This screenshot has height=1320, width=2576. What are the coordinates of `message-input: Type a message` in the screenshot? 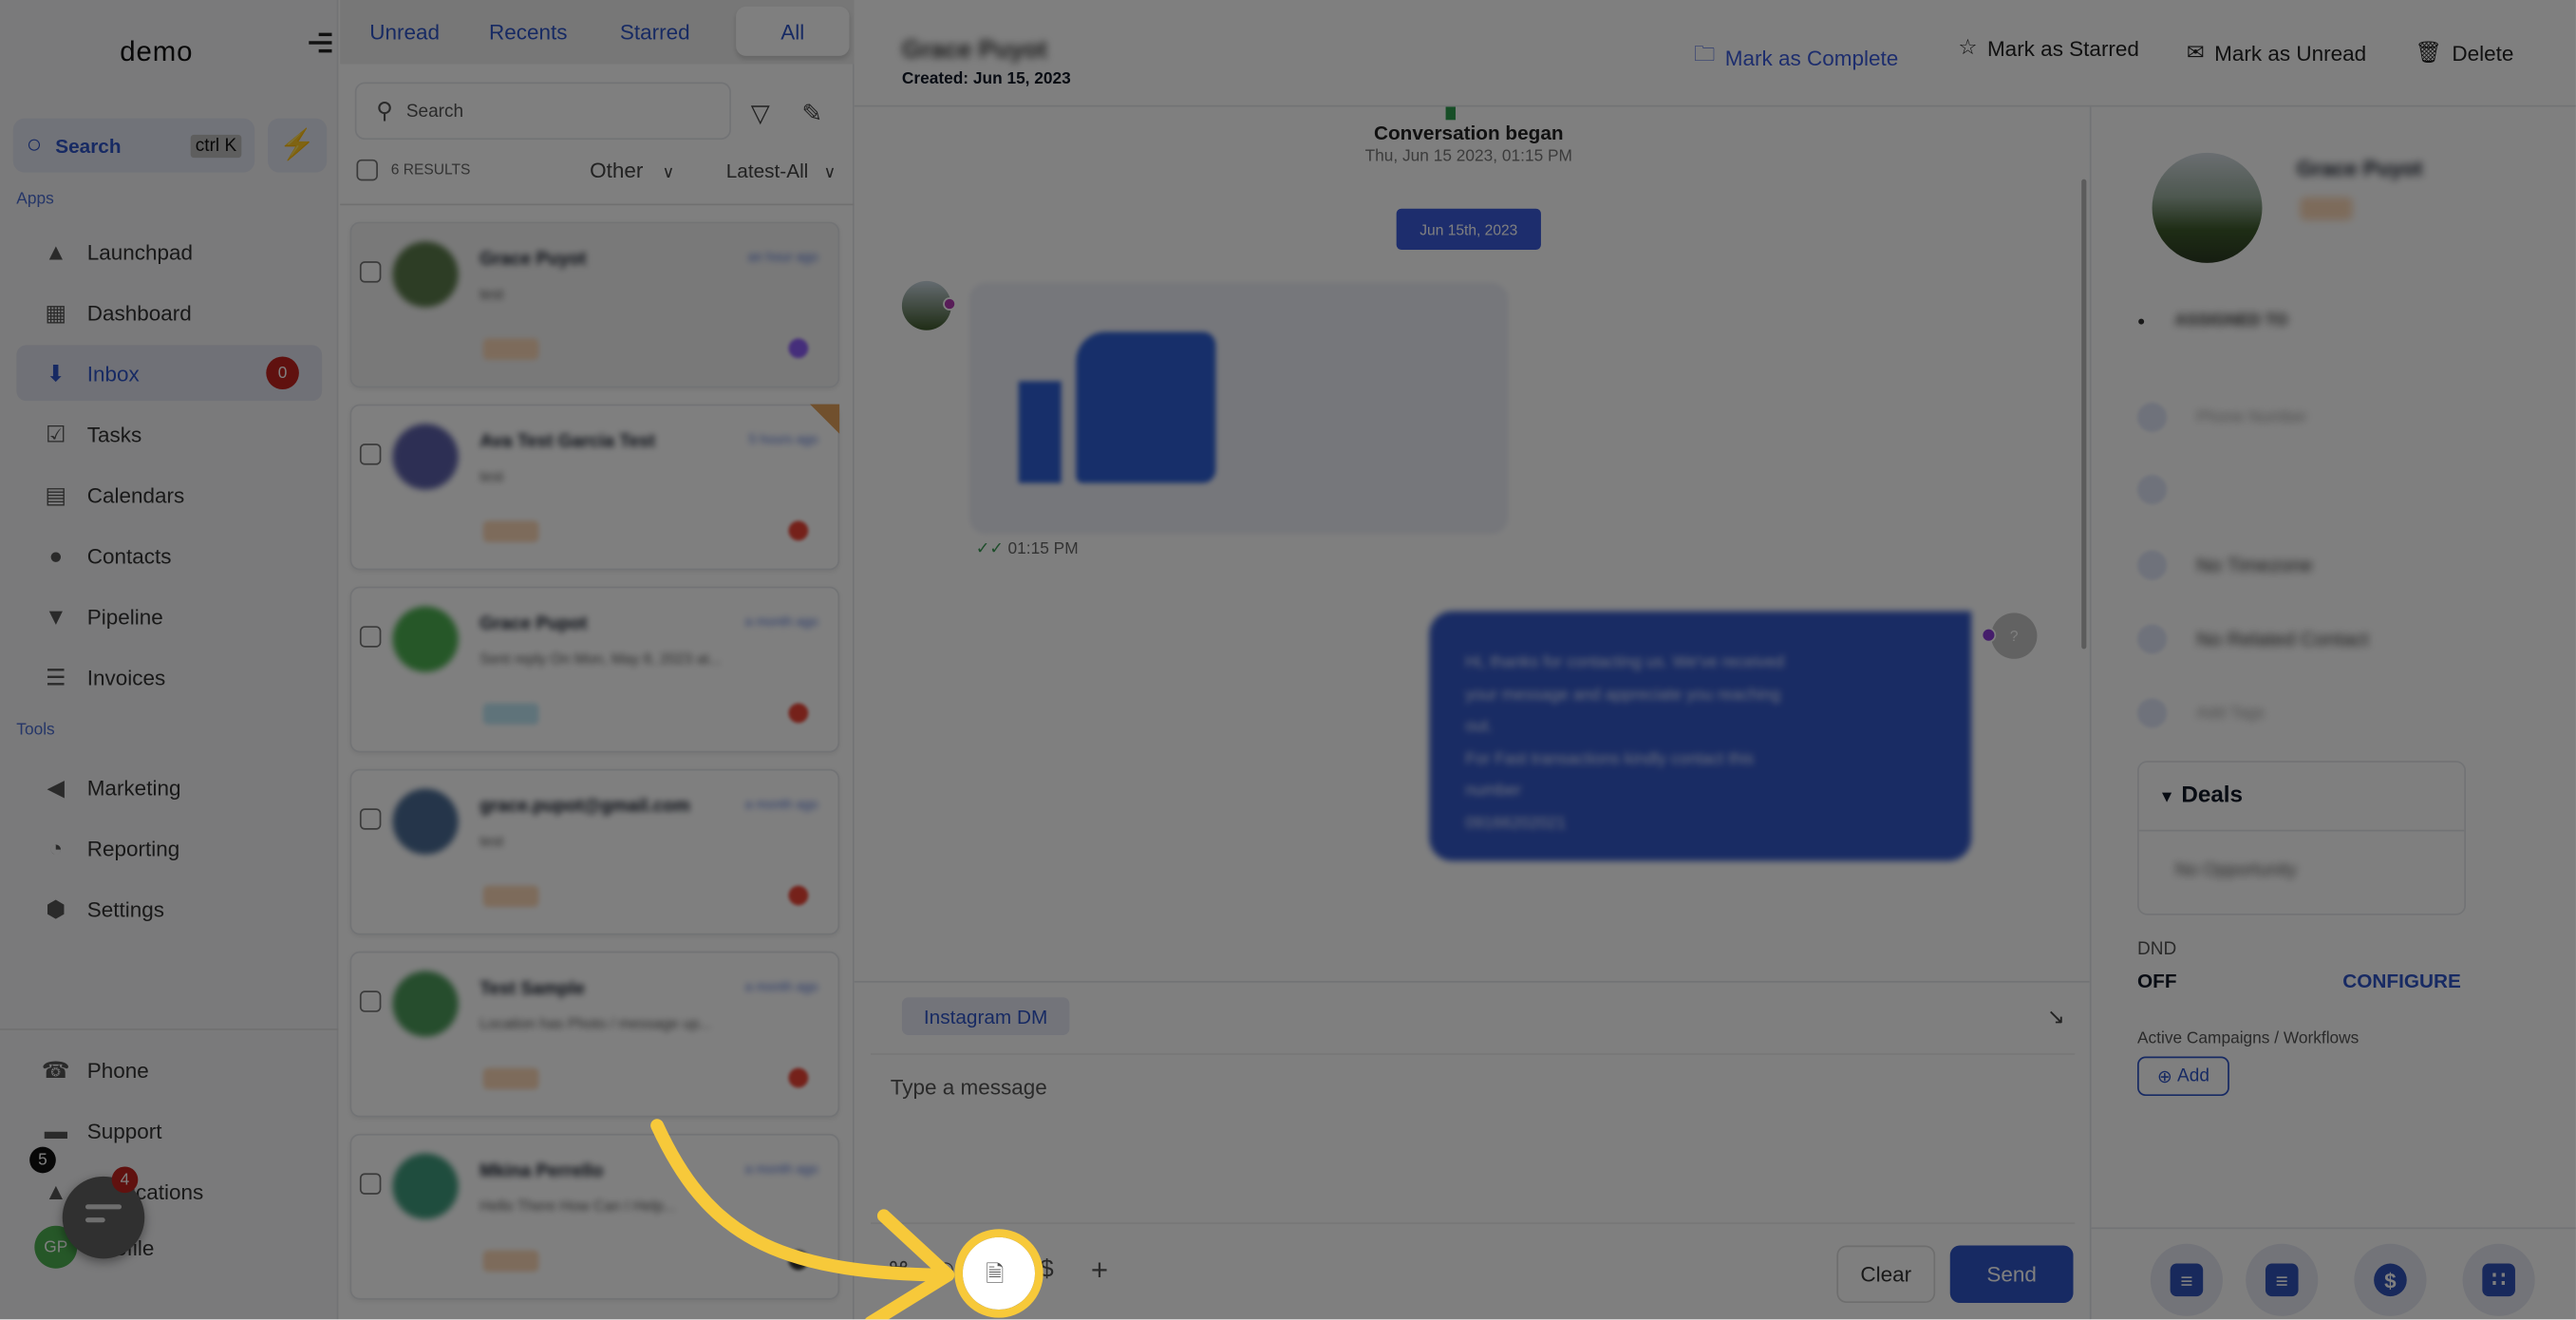 It's located at (1473, 1138).